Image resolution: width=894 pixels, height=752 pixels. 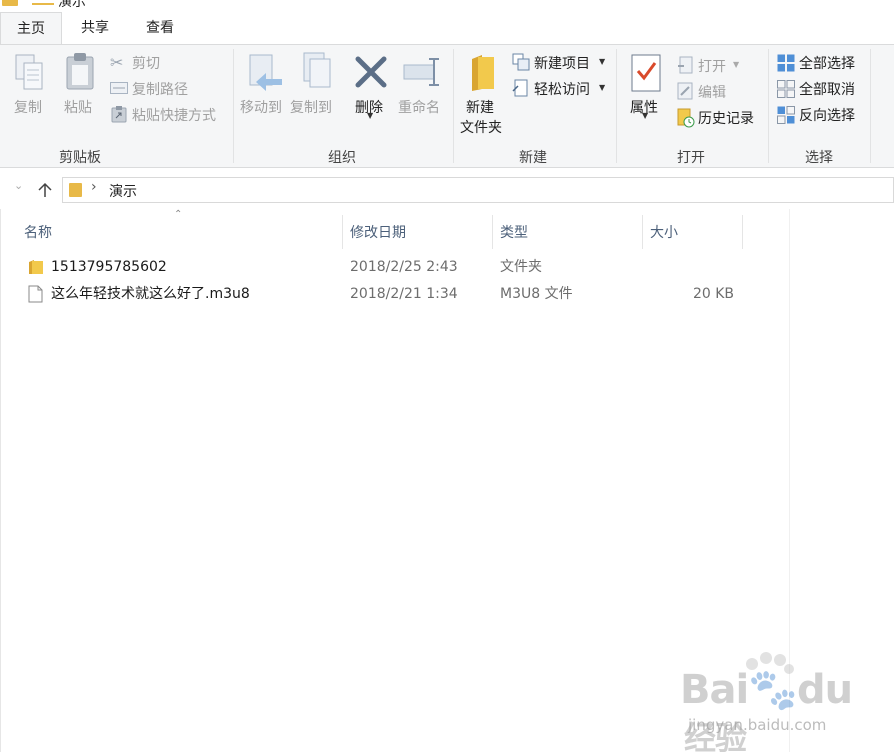 I want to click on file-date: 2018/2/21 1:34, so click(x=404, y=294).